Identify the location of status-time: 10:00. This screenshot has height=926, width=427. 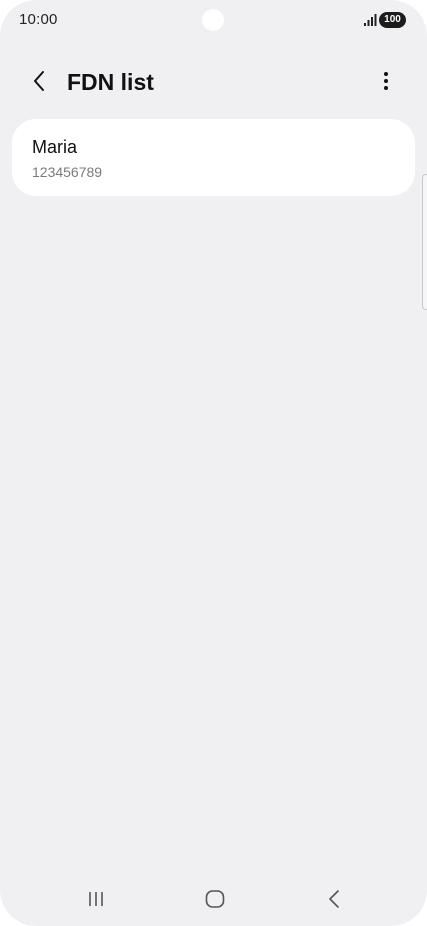
(38, 19).